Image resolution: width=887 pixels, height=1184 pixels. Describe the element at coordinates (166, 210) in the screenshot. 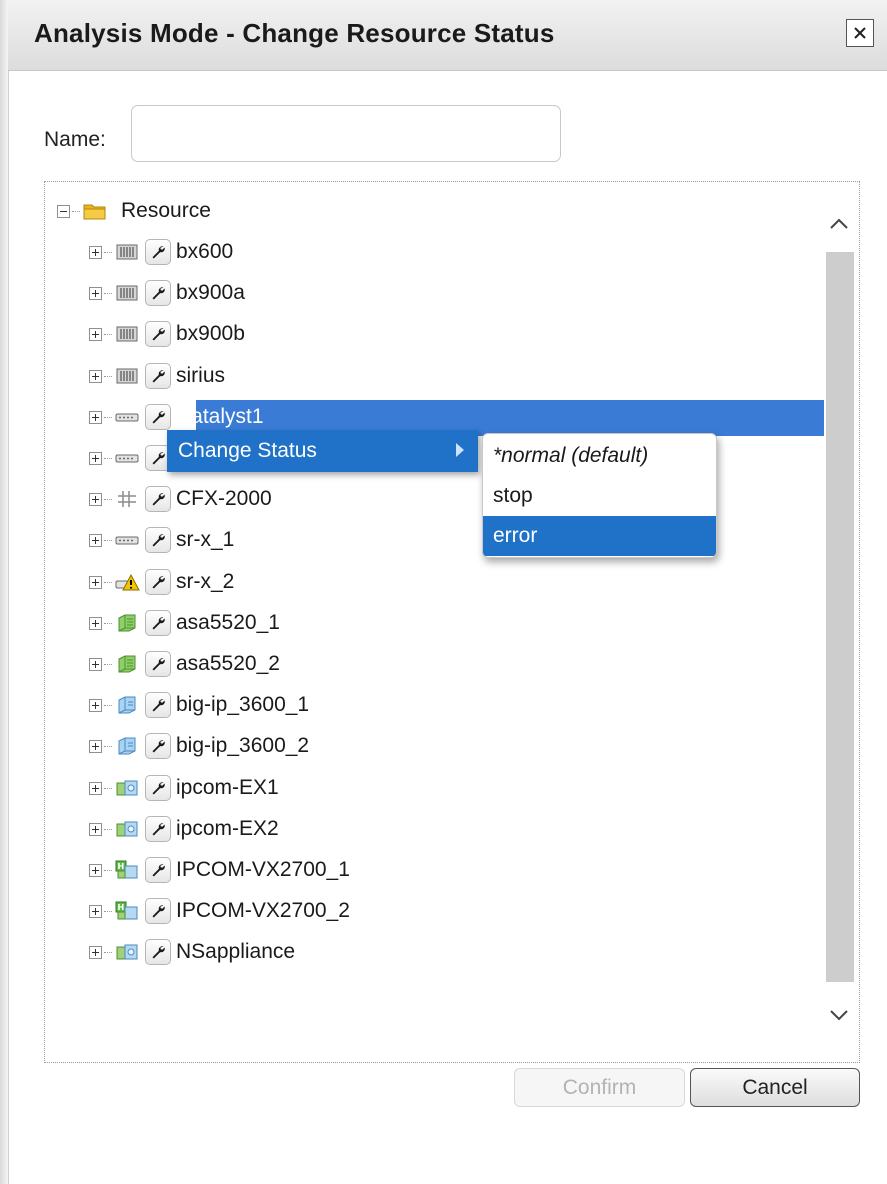

I see `tree-root-label: Resource` at that location.